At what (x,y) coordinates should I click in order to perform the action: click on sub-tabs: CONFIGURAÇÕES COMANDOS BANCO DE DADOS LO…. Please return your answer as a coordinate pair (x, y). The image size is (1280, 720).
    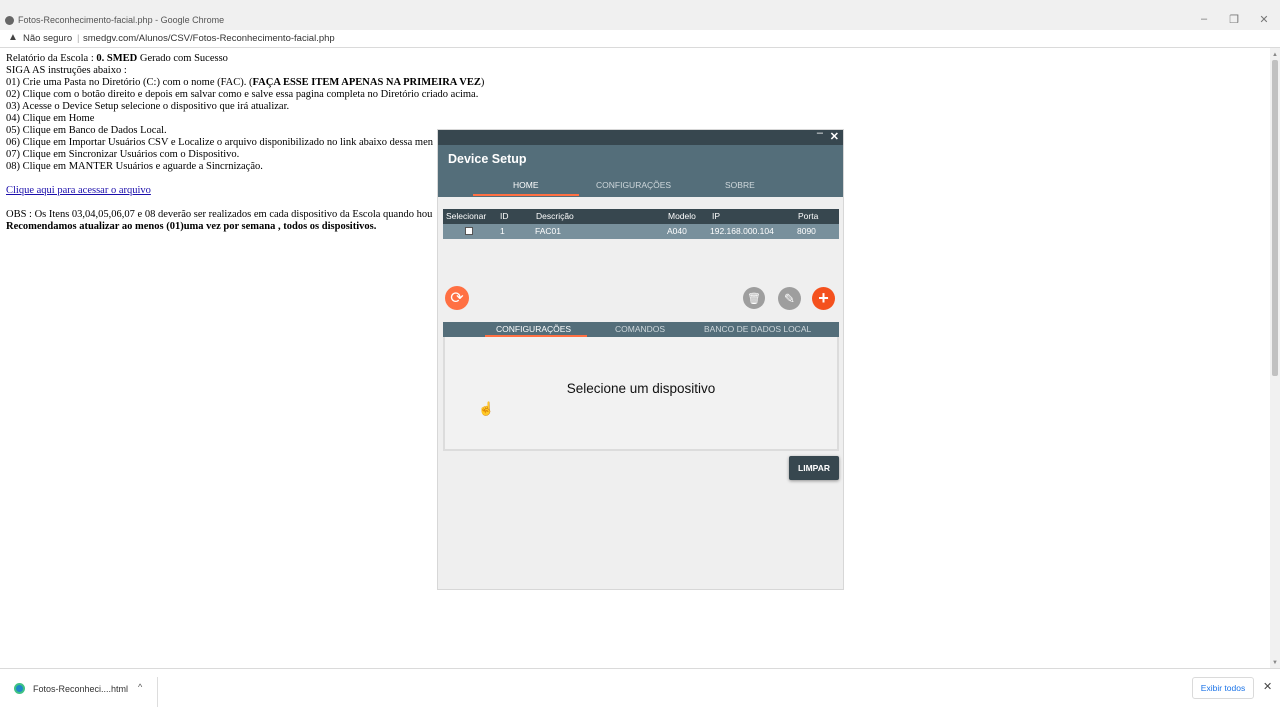
    Looking at the image, I should click on (641, 329).